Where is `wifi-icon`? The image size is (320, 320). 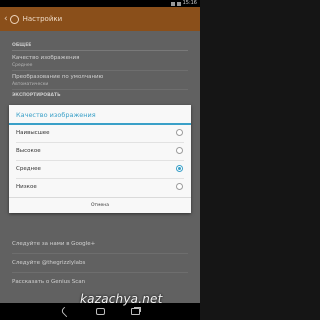 wifi-icon is located at coordinates (172, 3).